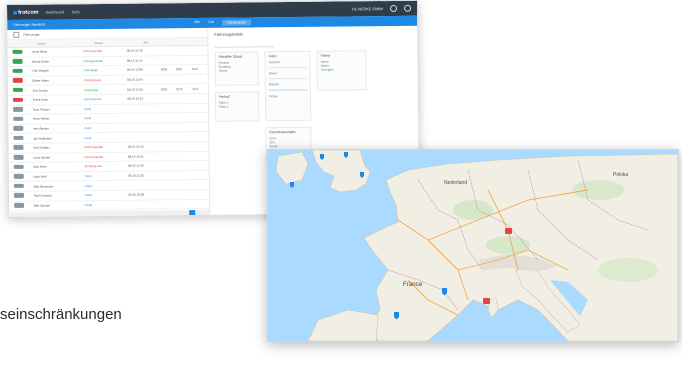 This screenshot has width=682, height=370. What do you see at coordinates (394, 8) in the screenshot?
I see `settings-icon` at bounding box center [394, 8].